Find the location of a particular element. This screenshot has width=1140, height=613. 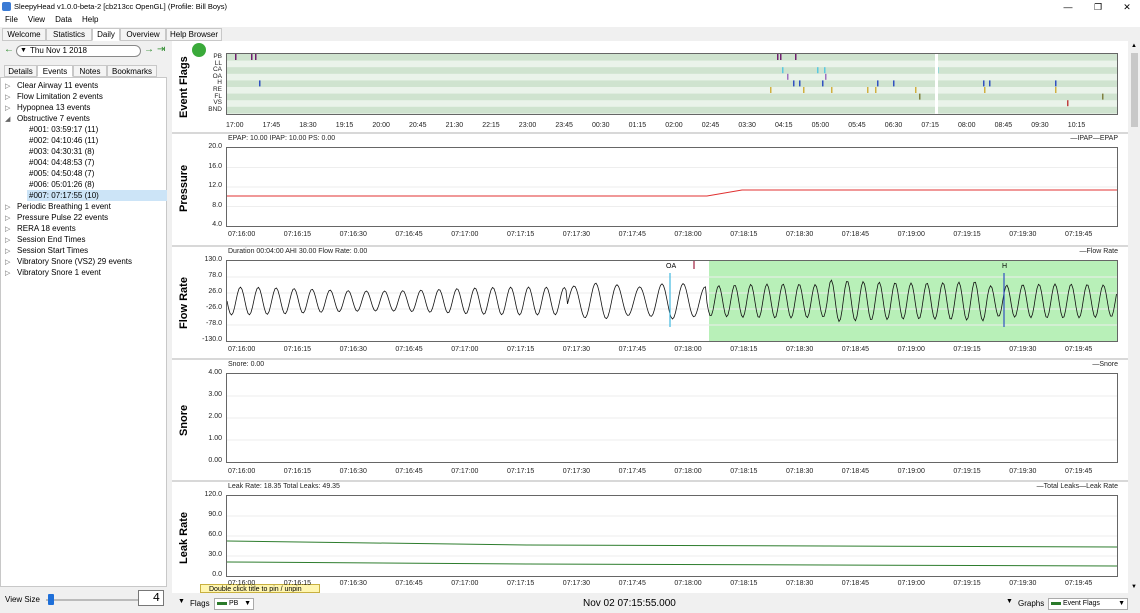

dropdown-arrow-icon: ▼ is located at coordinates (23, 50).